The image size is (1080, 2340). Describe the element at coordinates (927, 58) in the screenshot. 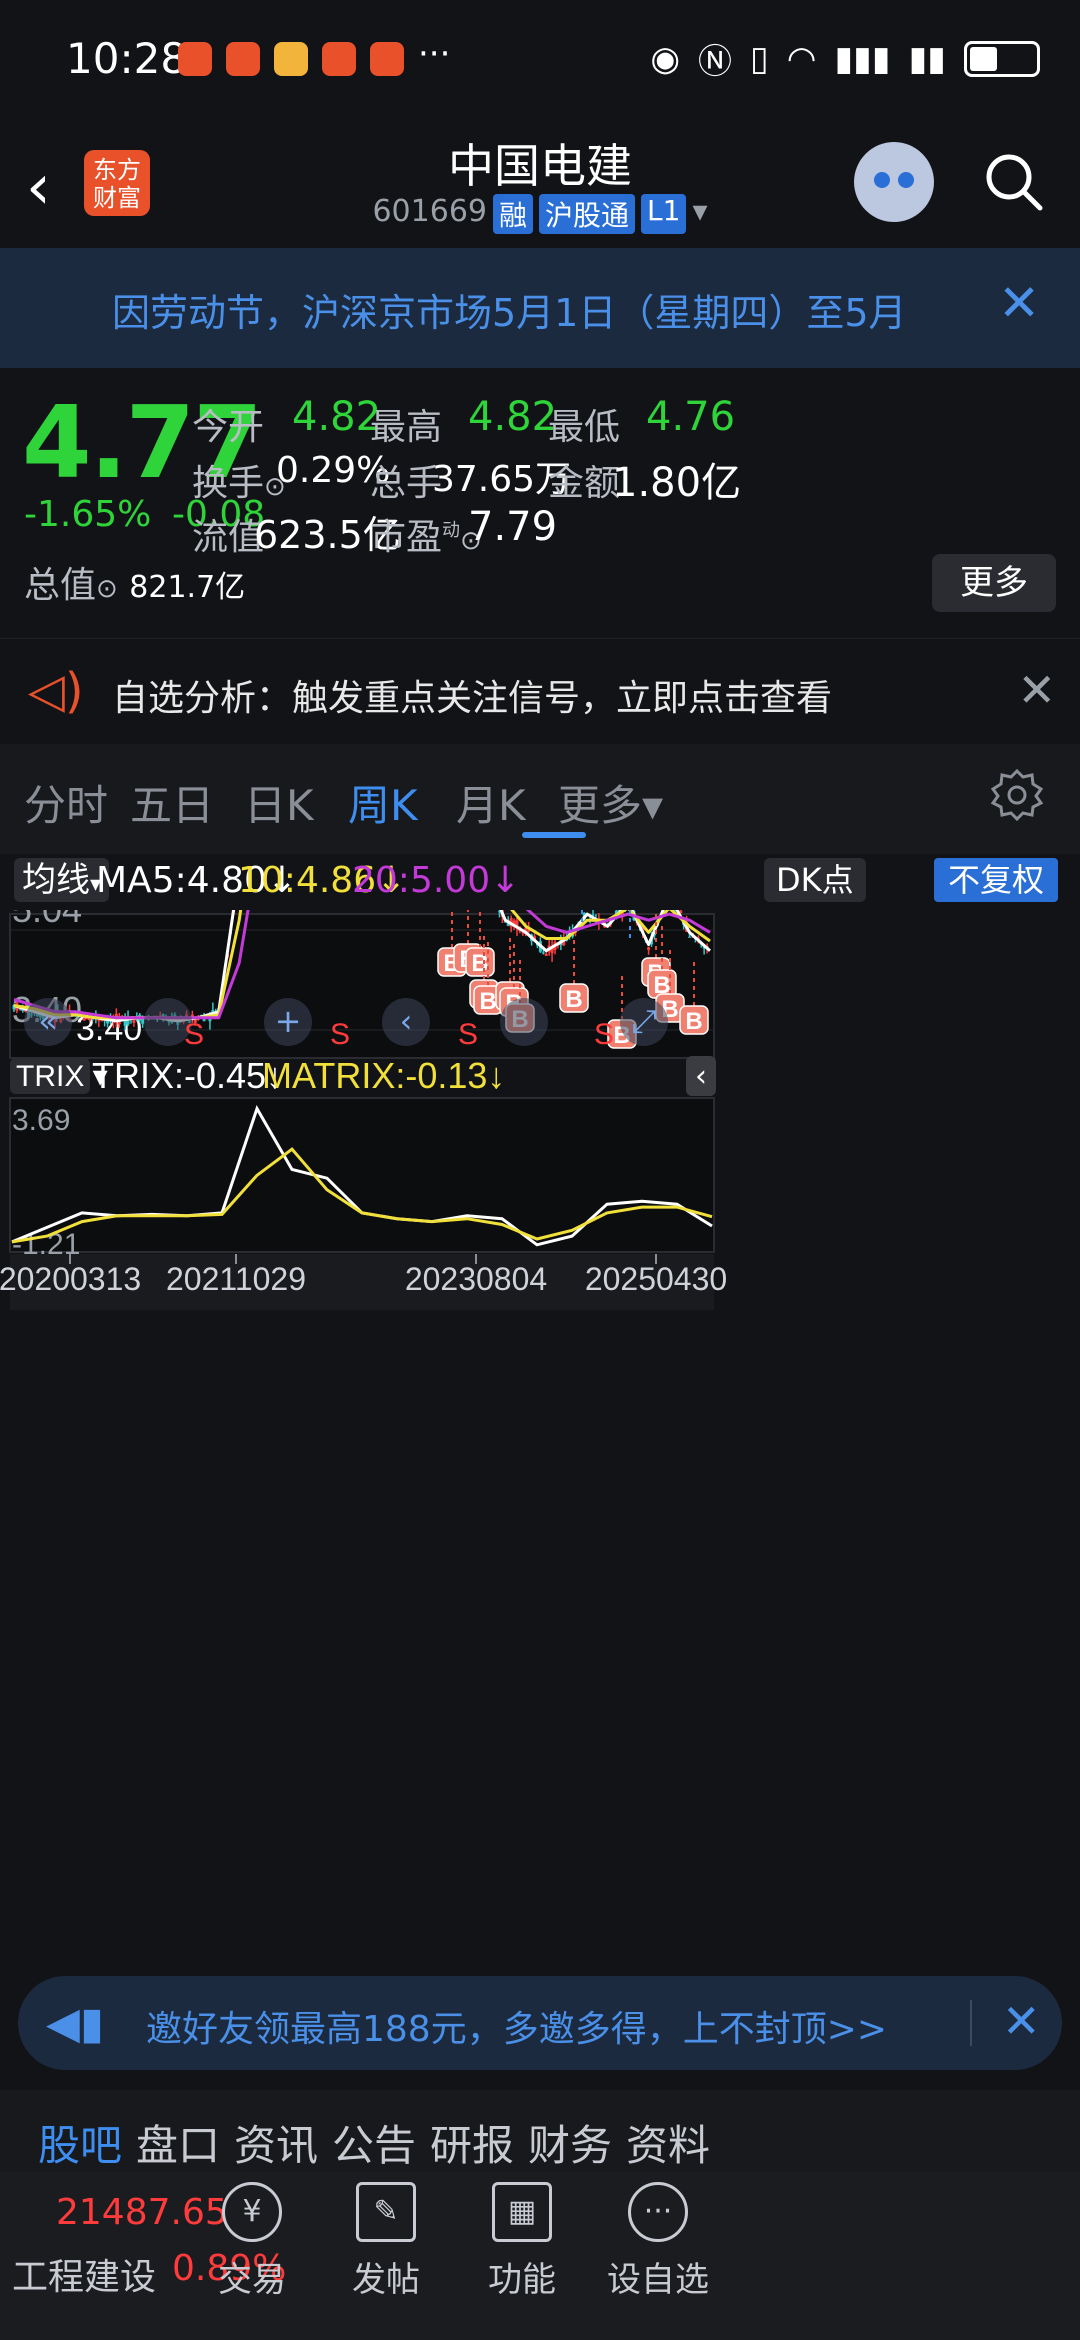

I see `signal-icon: ▮▮` at that location.